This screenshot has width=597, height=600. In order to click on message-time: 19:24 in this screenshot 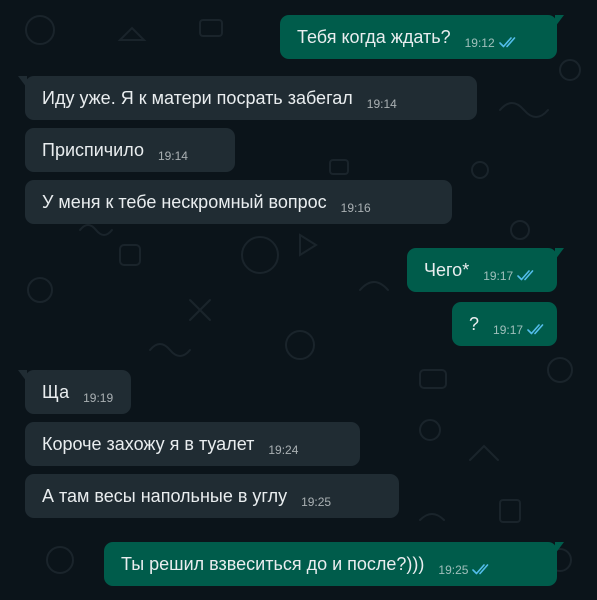, I will do `click(283, 449)`.